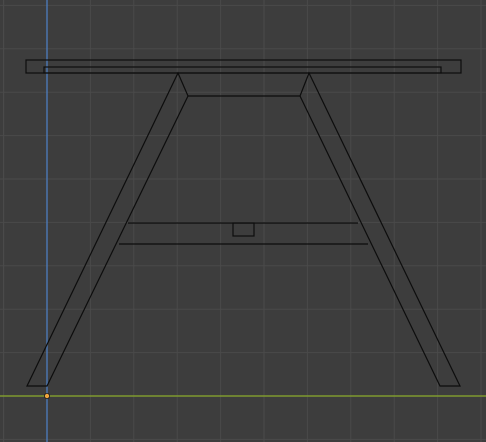 Image resolution: width=486 pixels, height=442 pixels. What do you see at coordinates (47, 395) in the screenshot?
I see `origin-point` at bounding box center [47, 395].